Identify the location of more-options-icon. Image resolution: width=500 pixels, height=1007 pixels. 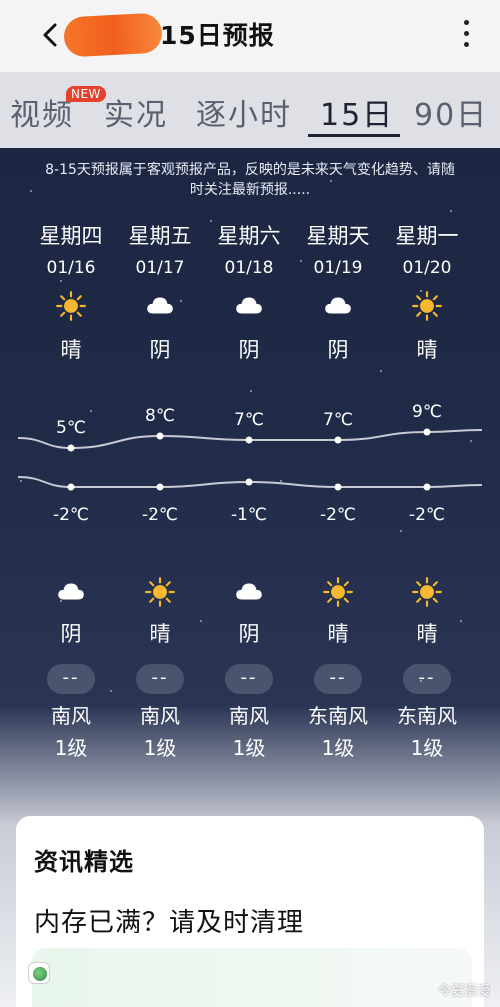
(466, 36).